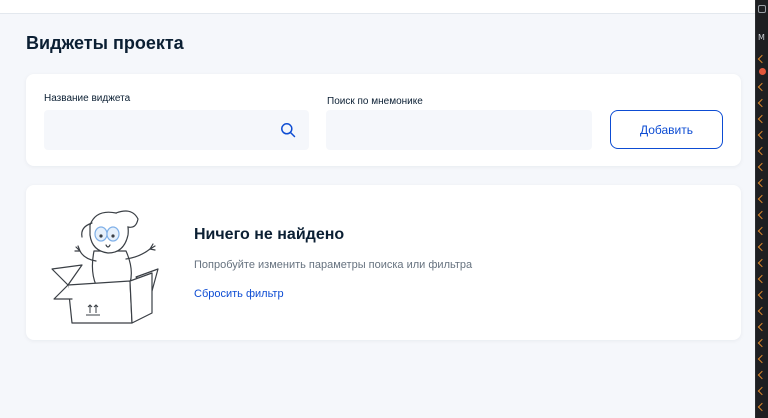 The width and height of the screenshot is (768, 418). Describe the element at coordinates (239, 294) in the screenshot. I see `reset-filter-link: Сбросить фильтр` at that location.